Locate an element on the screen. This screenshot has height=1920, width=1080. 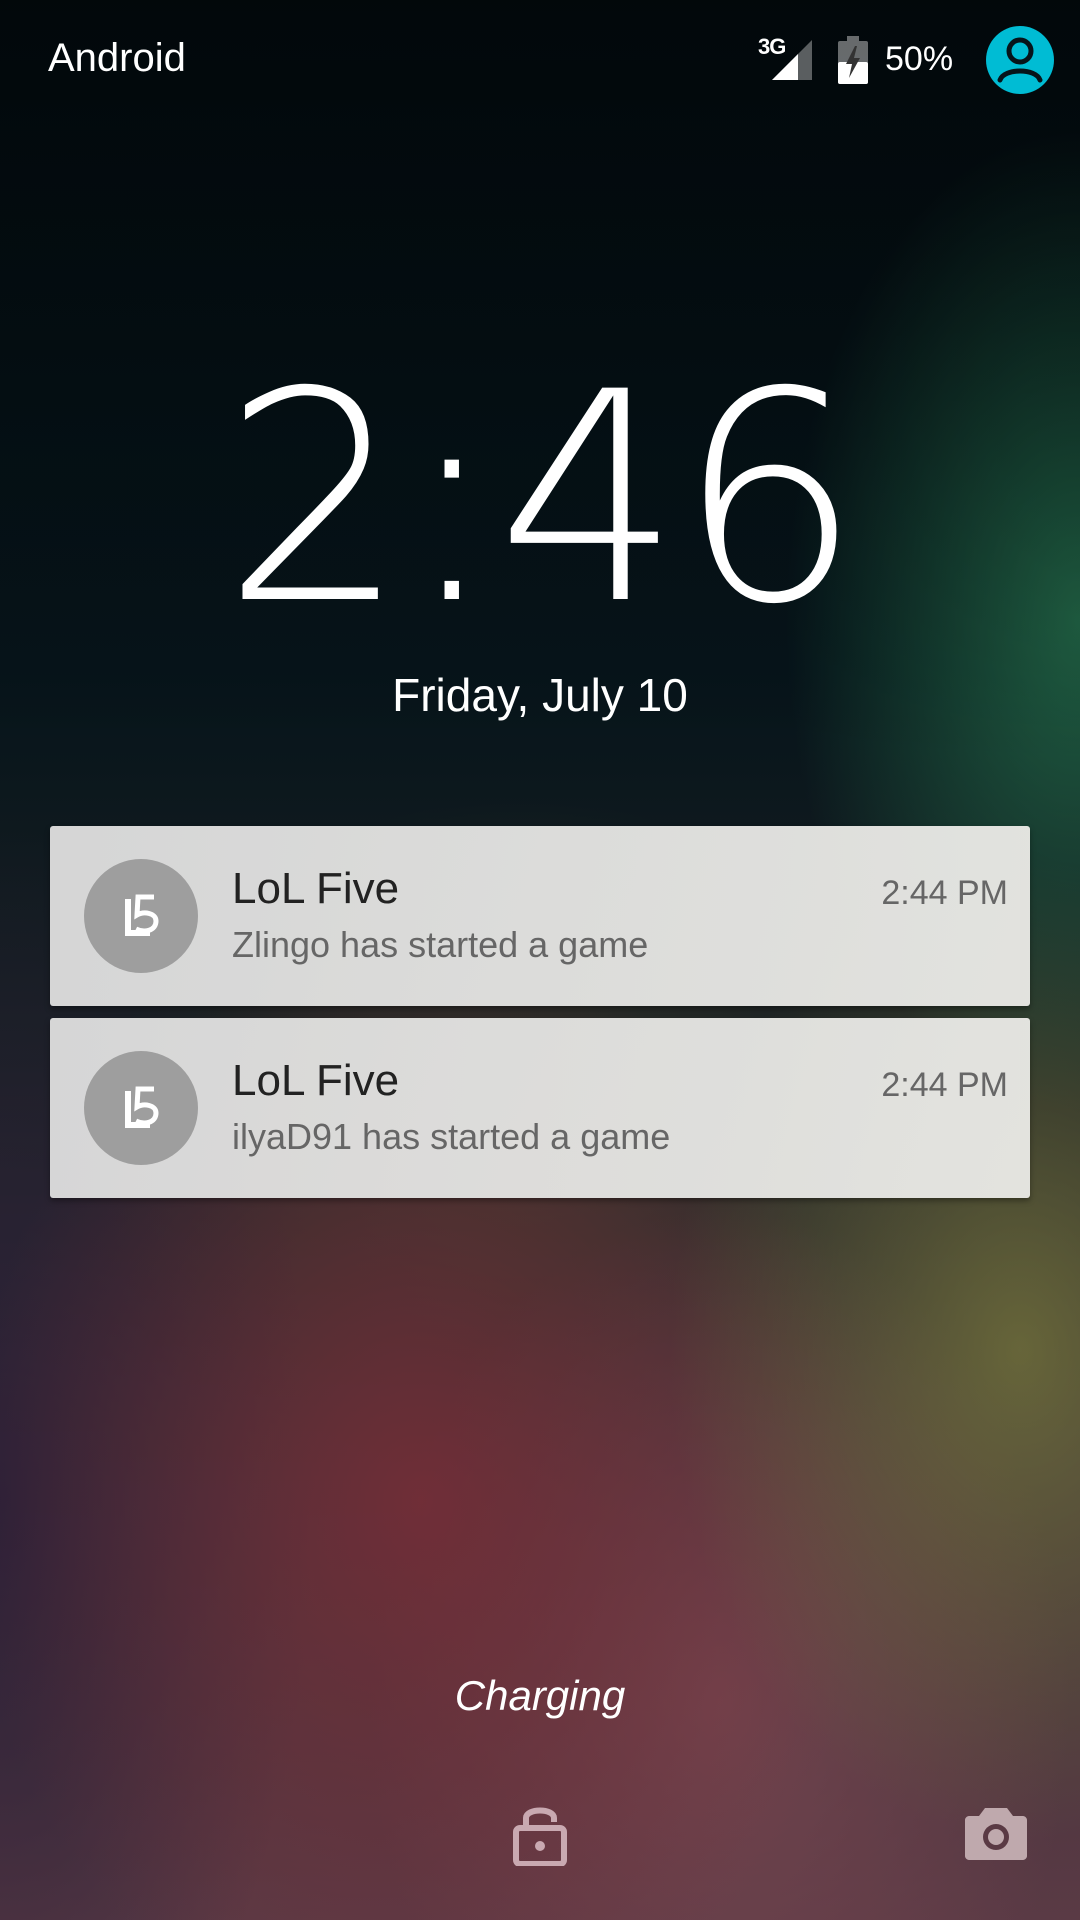
clock-time: 2:46 is located at coordinates (541, 499).